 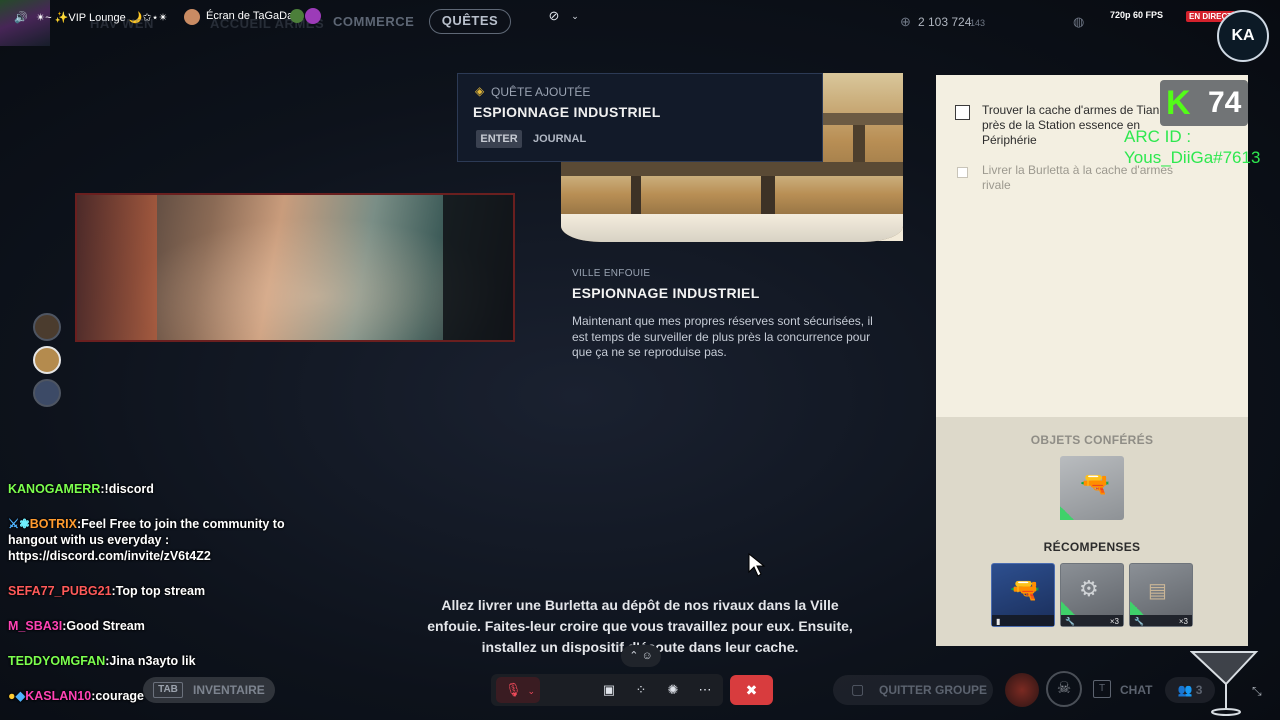 What do you see at coordinates (12, 696) in the screenshot?
I see `coin-badge-icon: ●` at bounding box center [12, 696].